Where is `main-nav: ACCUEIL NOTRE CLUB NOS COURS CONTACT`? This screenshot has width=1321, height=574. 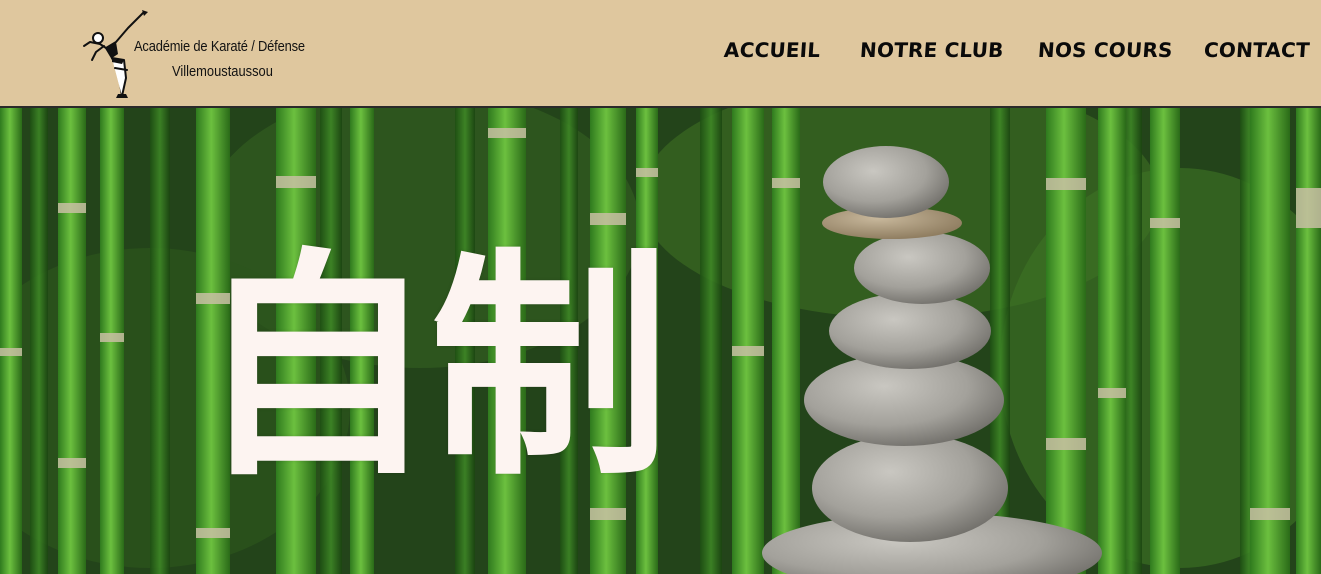 main-nav: ACCUEIL NOTRE CLUB NOS COURS CONTACT is located at coordinates (660, 53).